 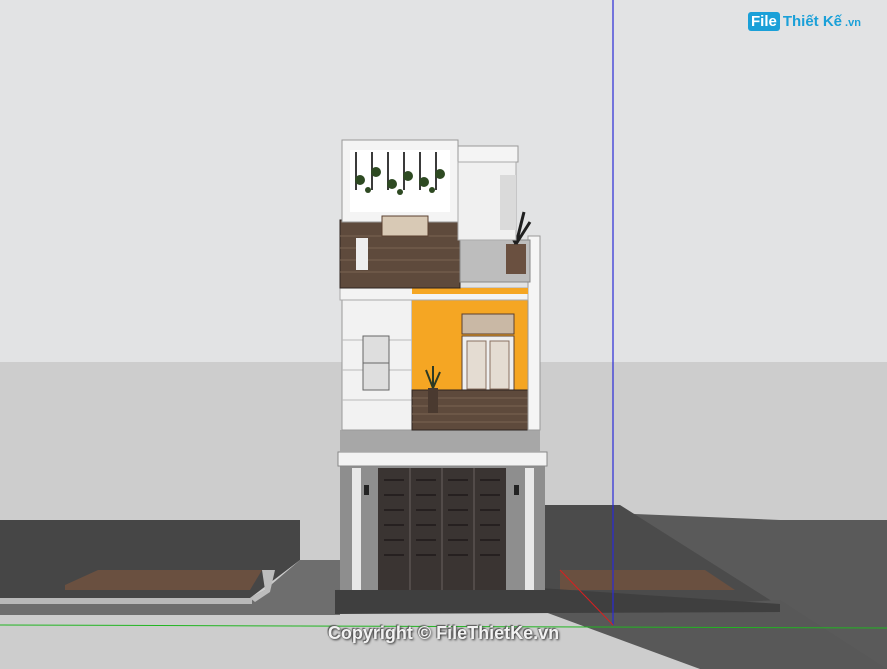 What do you see at coordinates (362, 254) in the screenshot?
I see `stair-block` at bounding box center [362, 254].